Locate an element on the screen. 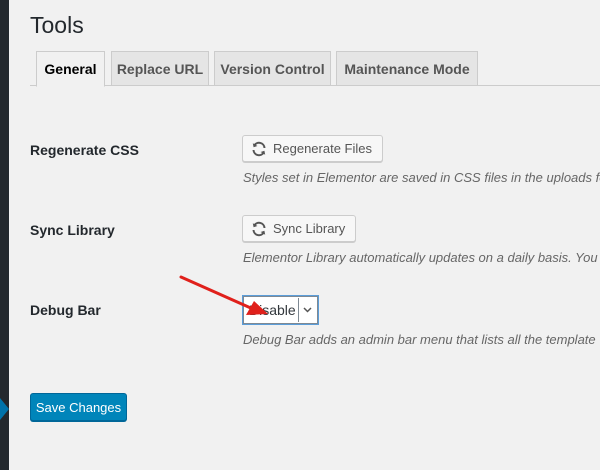  sync-library-button-label: Sync Library is located at coordinates (309, 228).